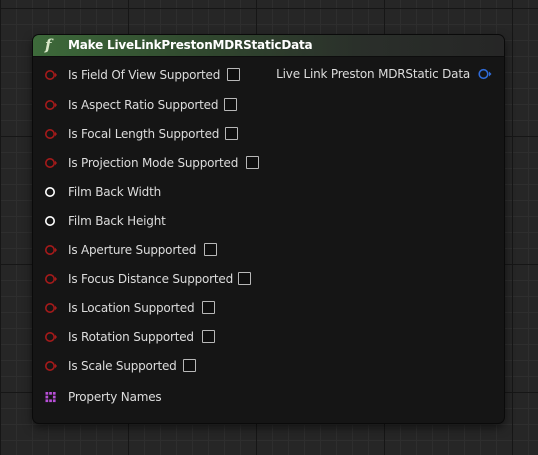  What do you see at coordinates (243, 366) in the screenshot?
I see `input-pin-row-is-scale-supported: Is Scale Supported` at bounding box center [243, 366].